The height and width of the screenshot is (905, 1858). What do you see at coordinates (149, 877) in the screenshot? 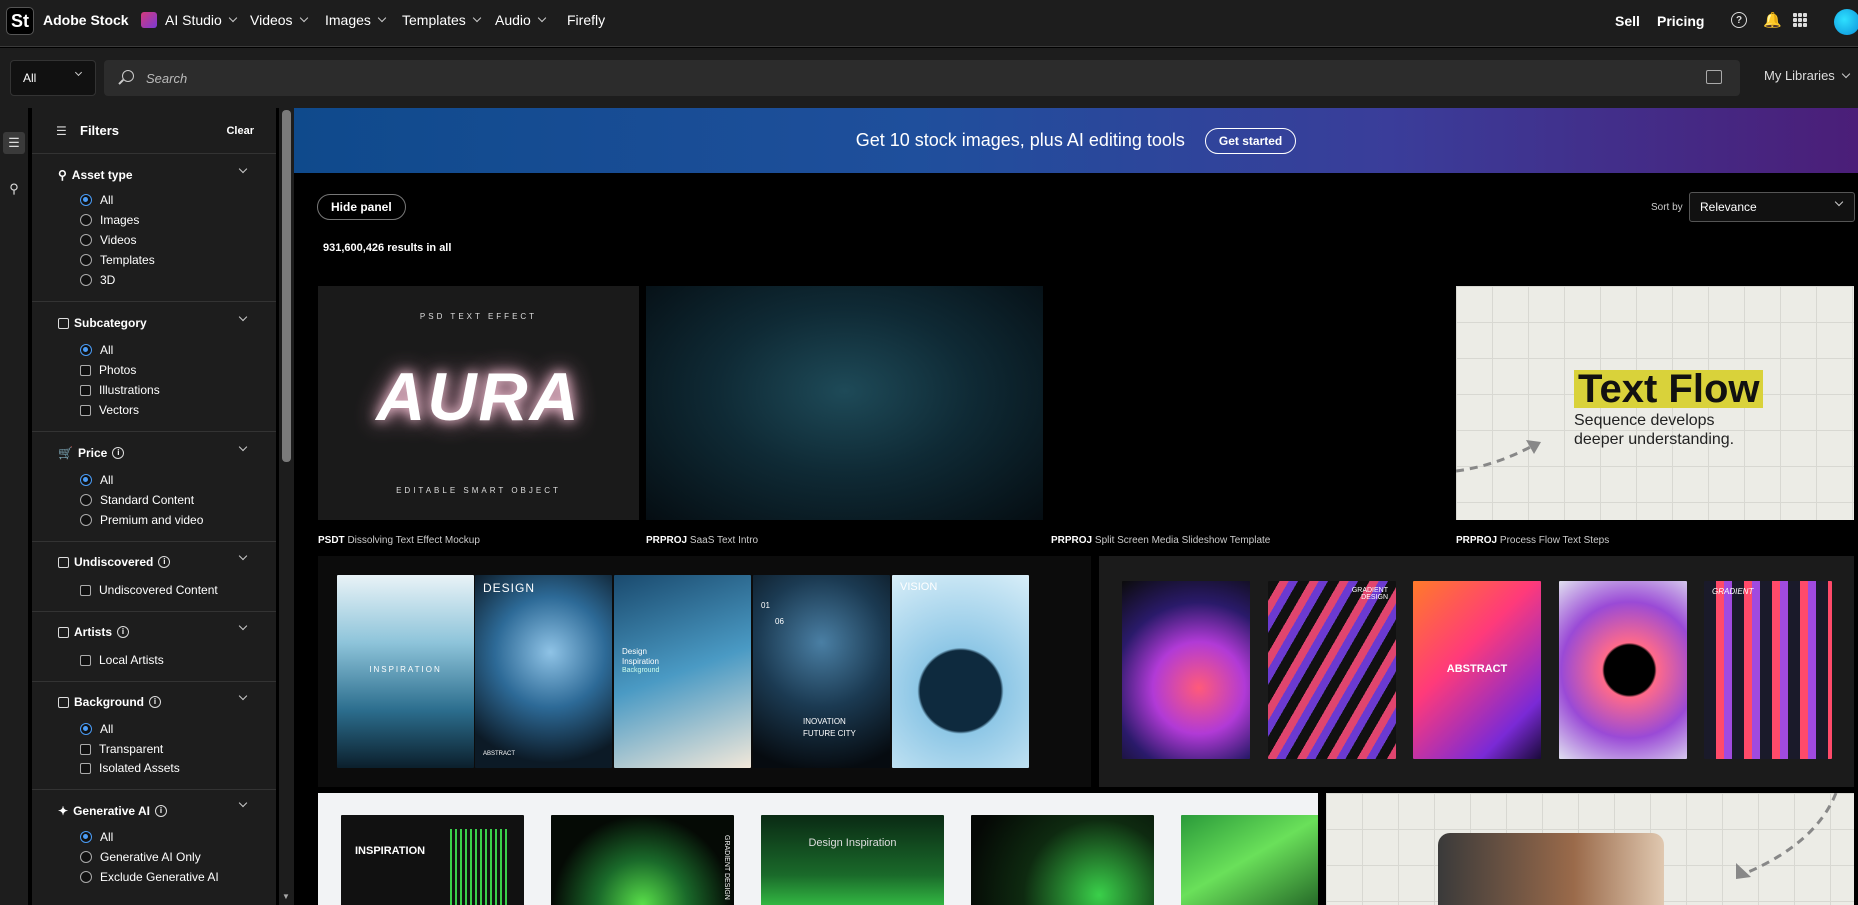
I see `option-exclude-generative-ai: Exclude Generative AI` at bounding box center [149, 877].